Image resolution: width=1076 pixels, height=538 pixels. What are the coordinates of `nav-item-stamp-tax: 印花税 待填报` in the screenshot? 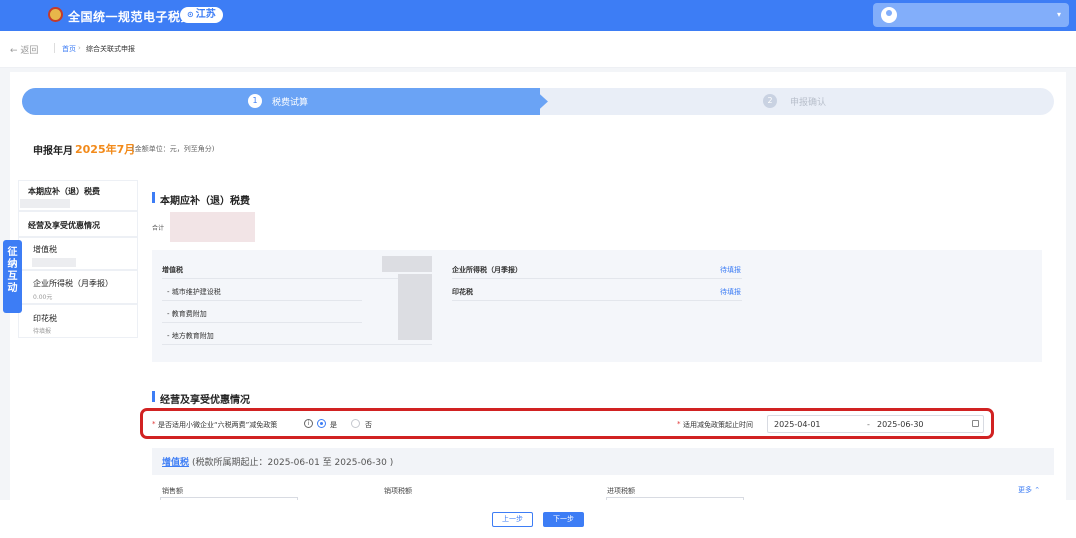 It's located at (78, 321).